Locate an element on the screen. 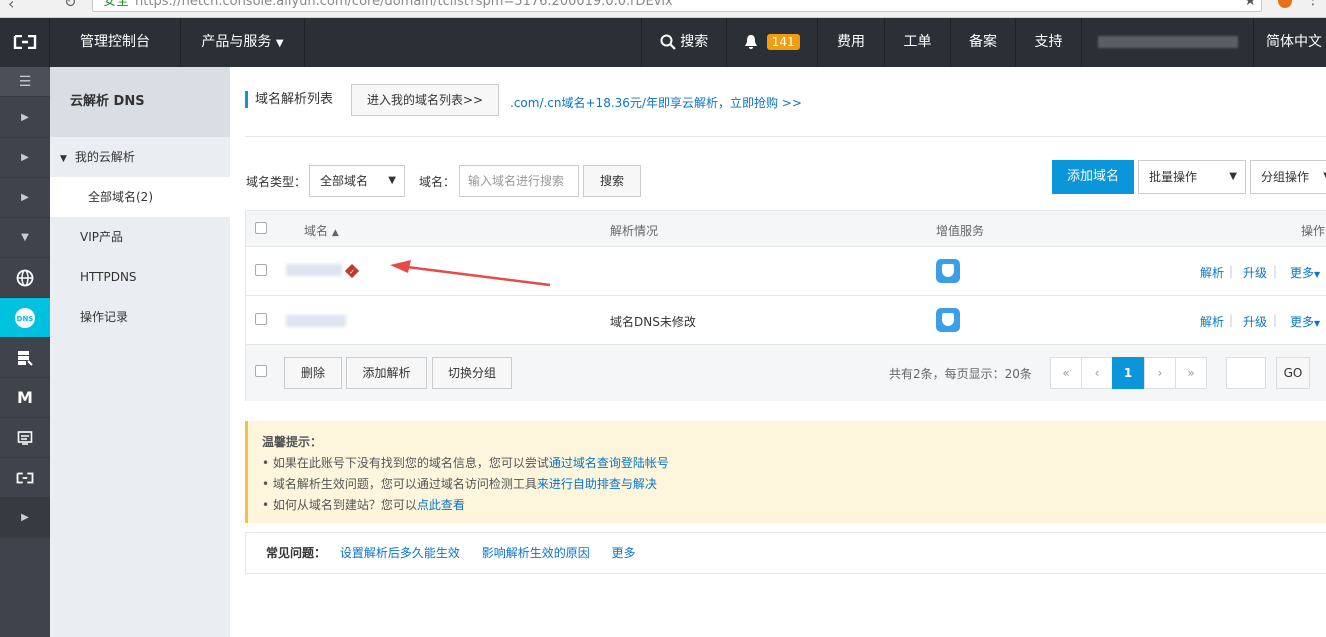  notification-count-badge: 141 is located at coordinates (783, 42).